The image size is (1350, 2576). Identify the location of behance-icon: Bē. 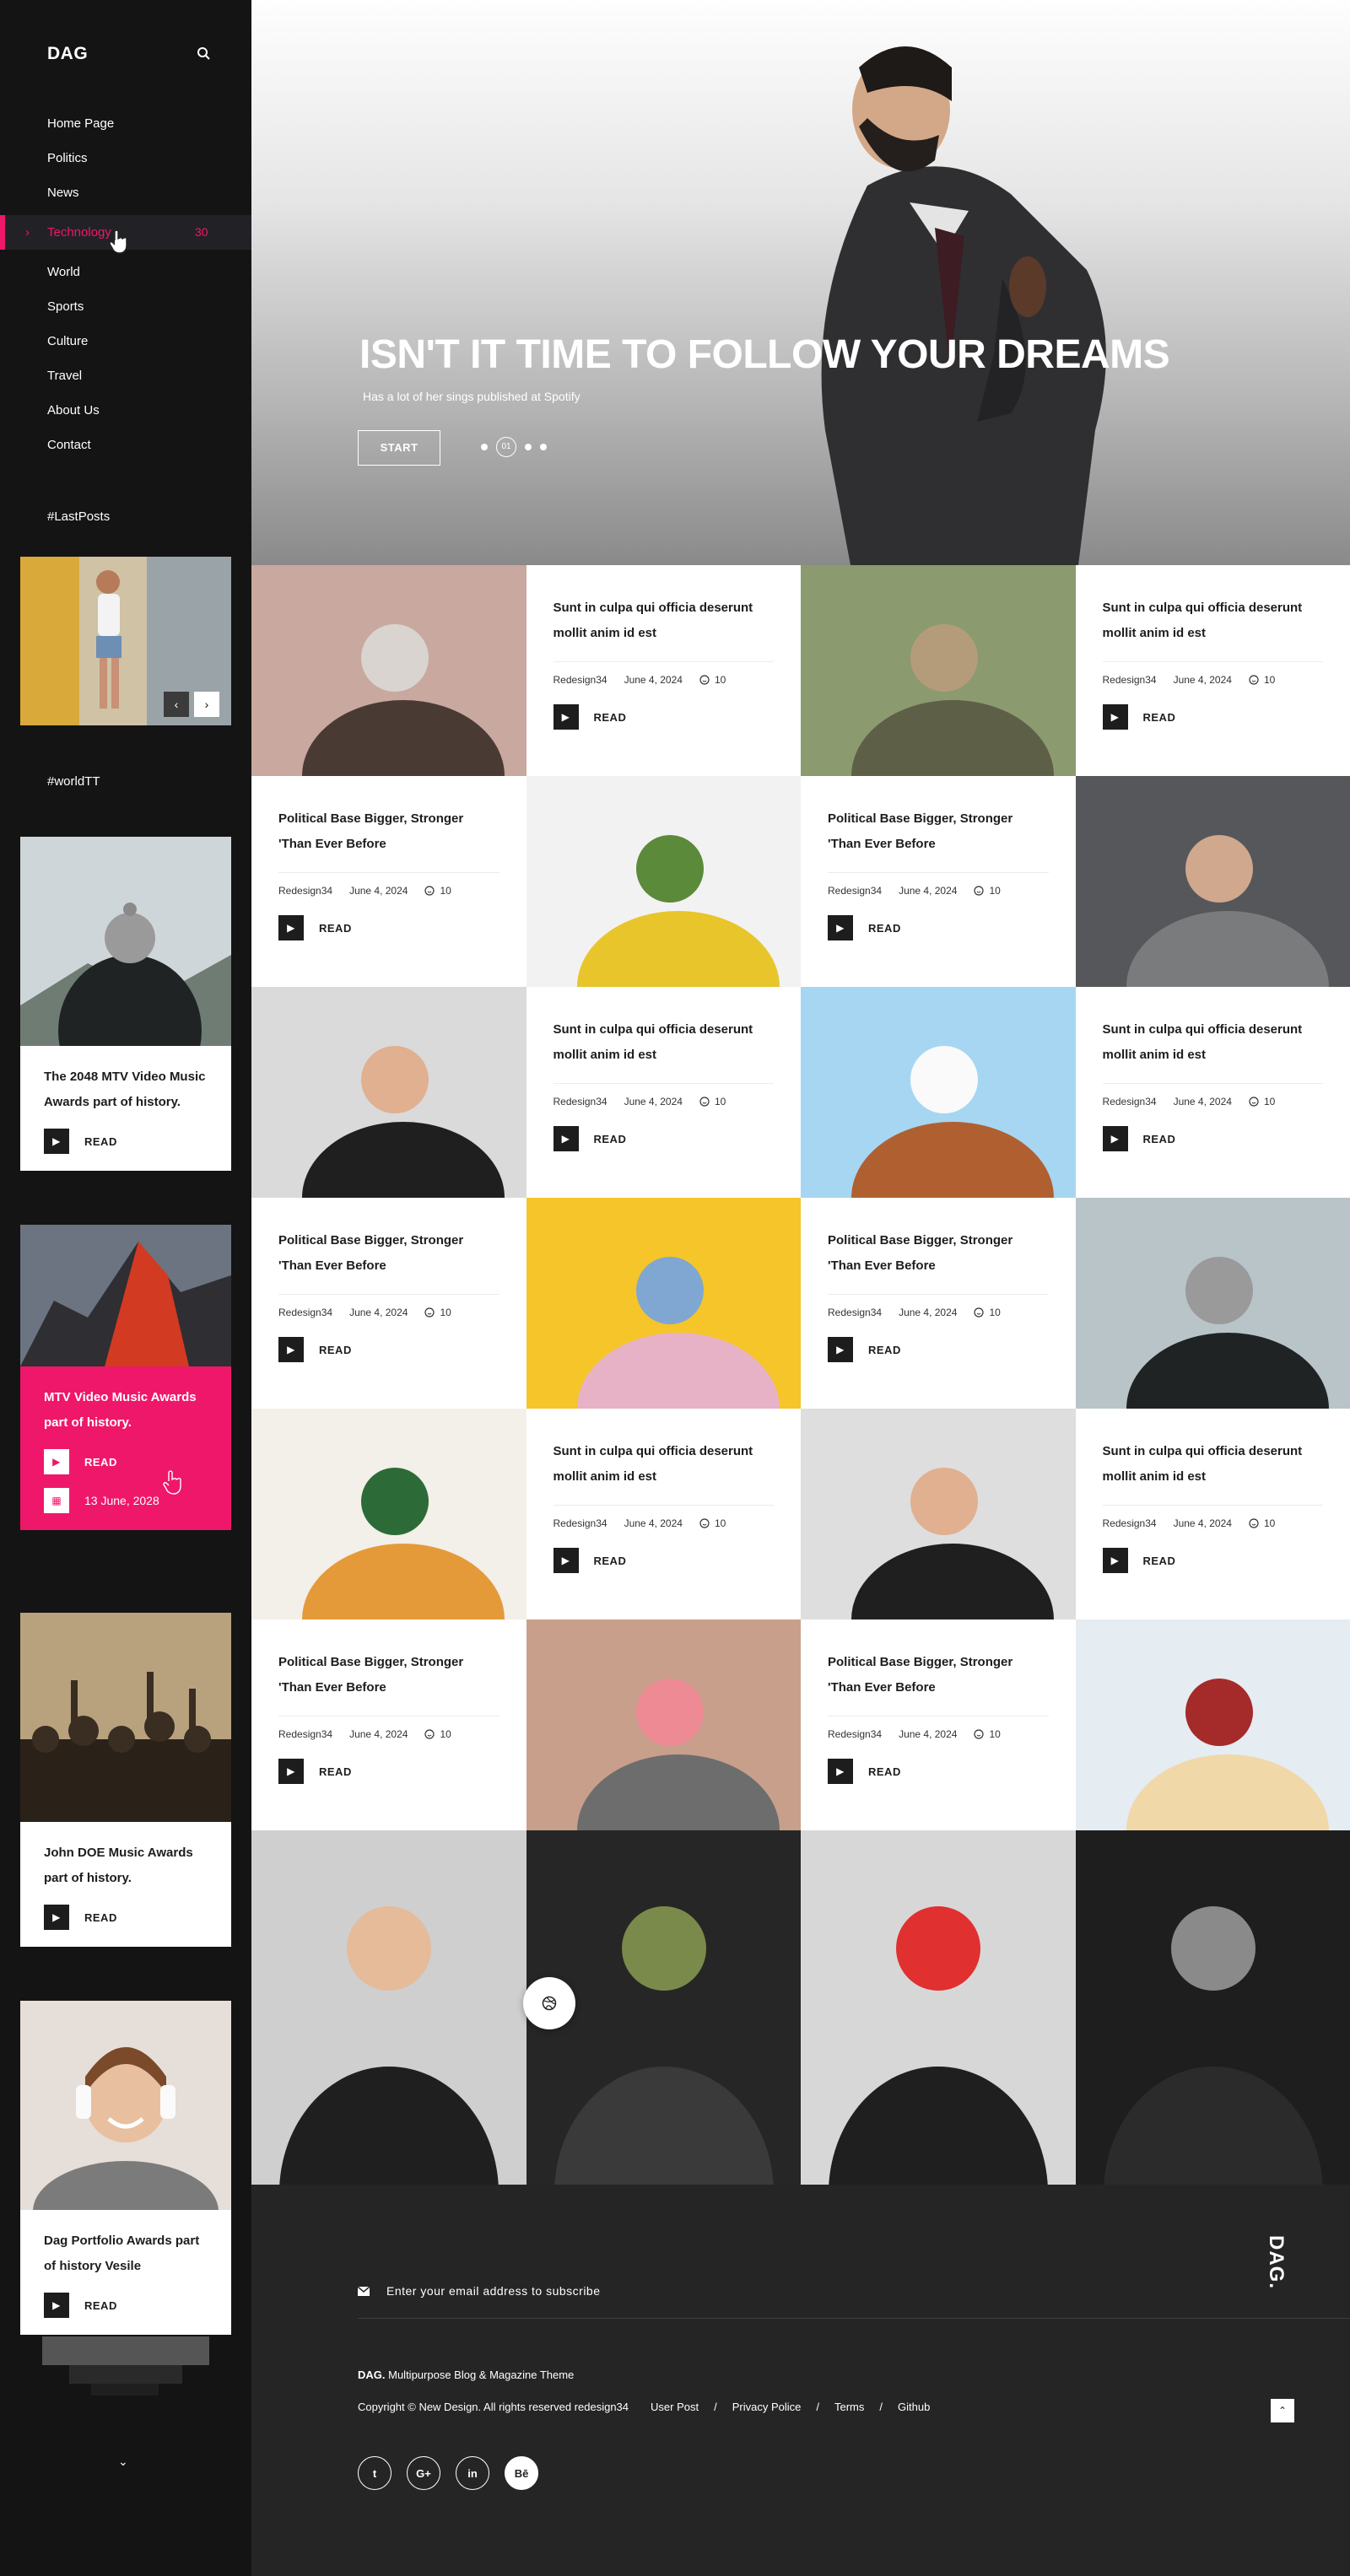
(521, 2473).